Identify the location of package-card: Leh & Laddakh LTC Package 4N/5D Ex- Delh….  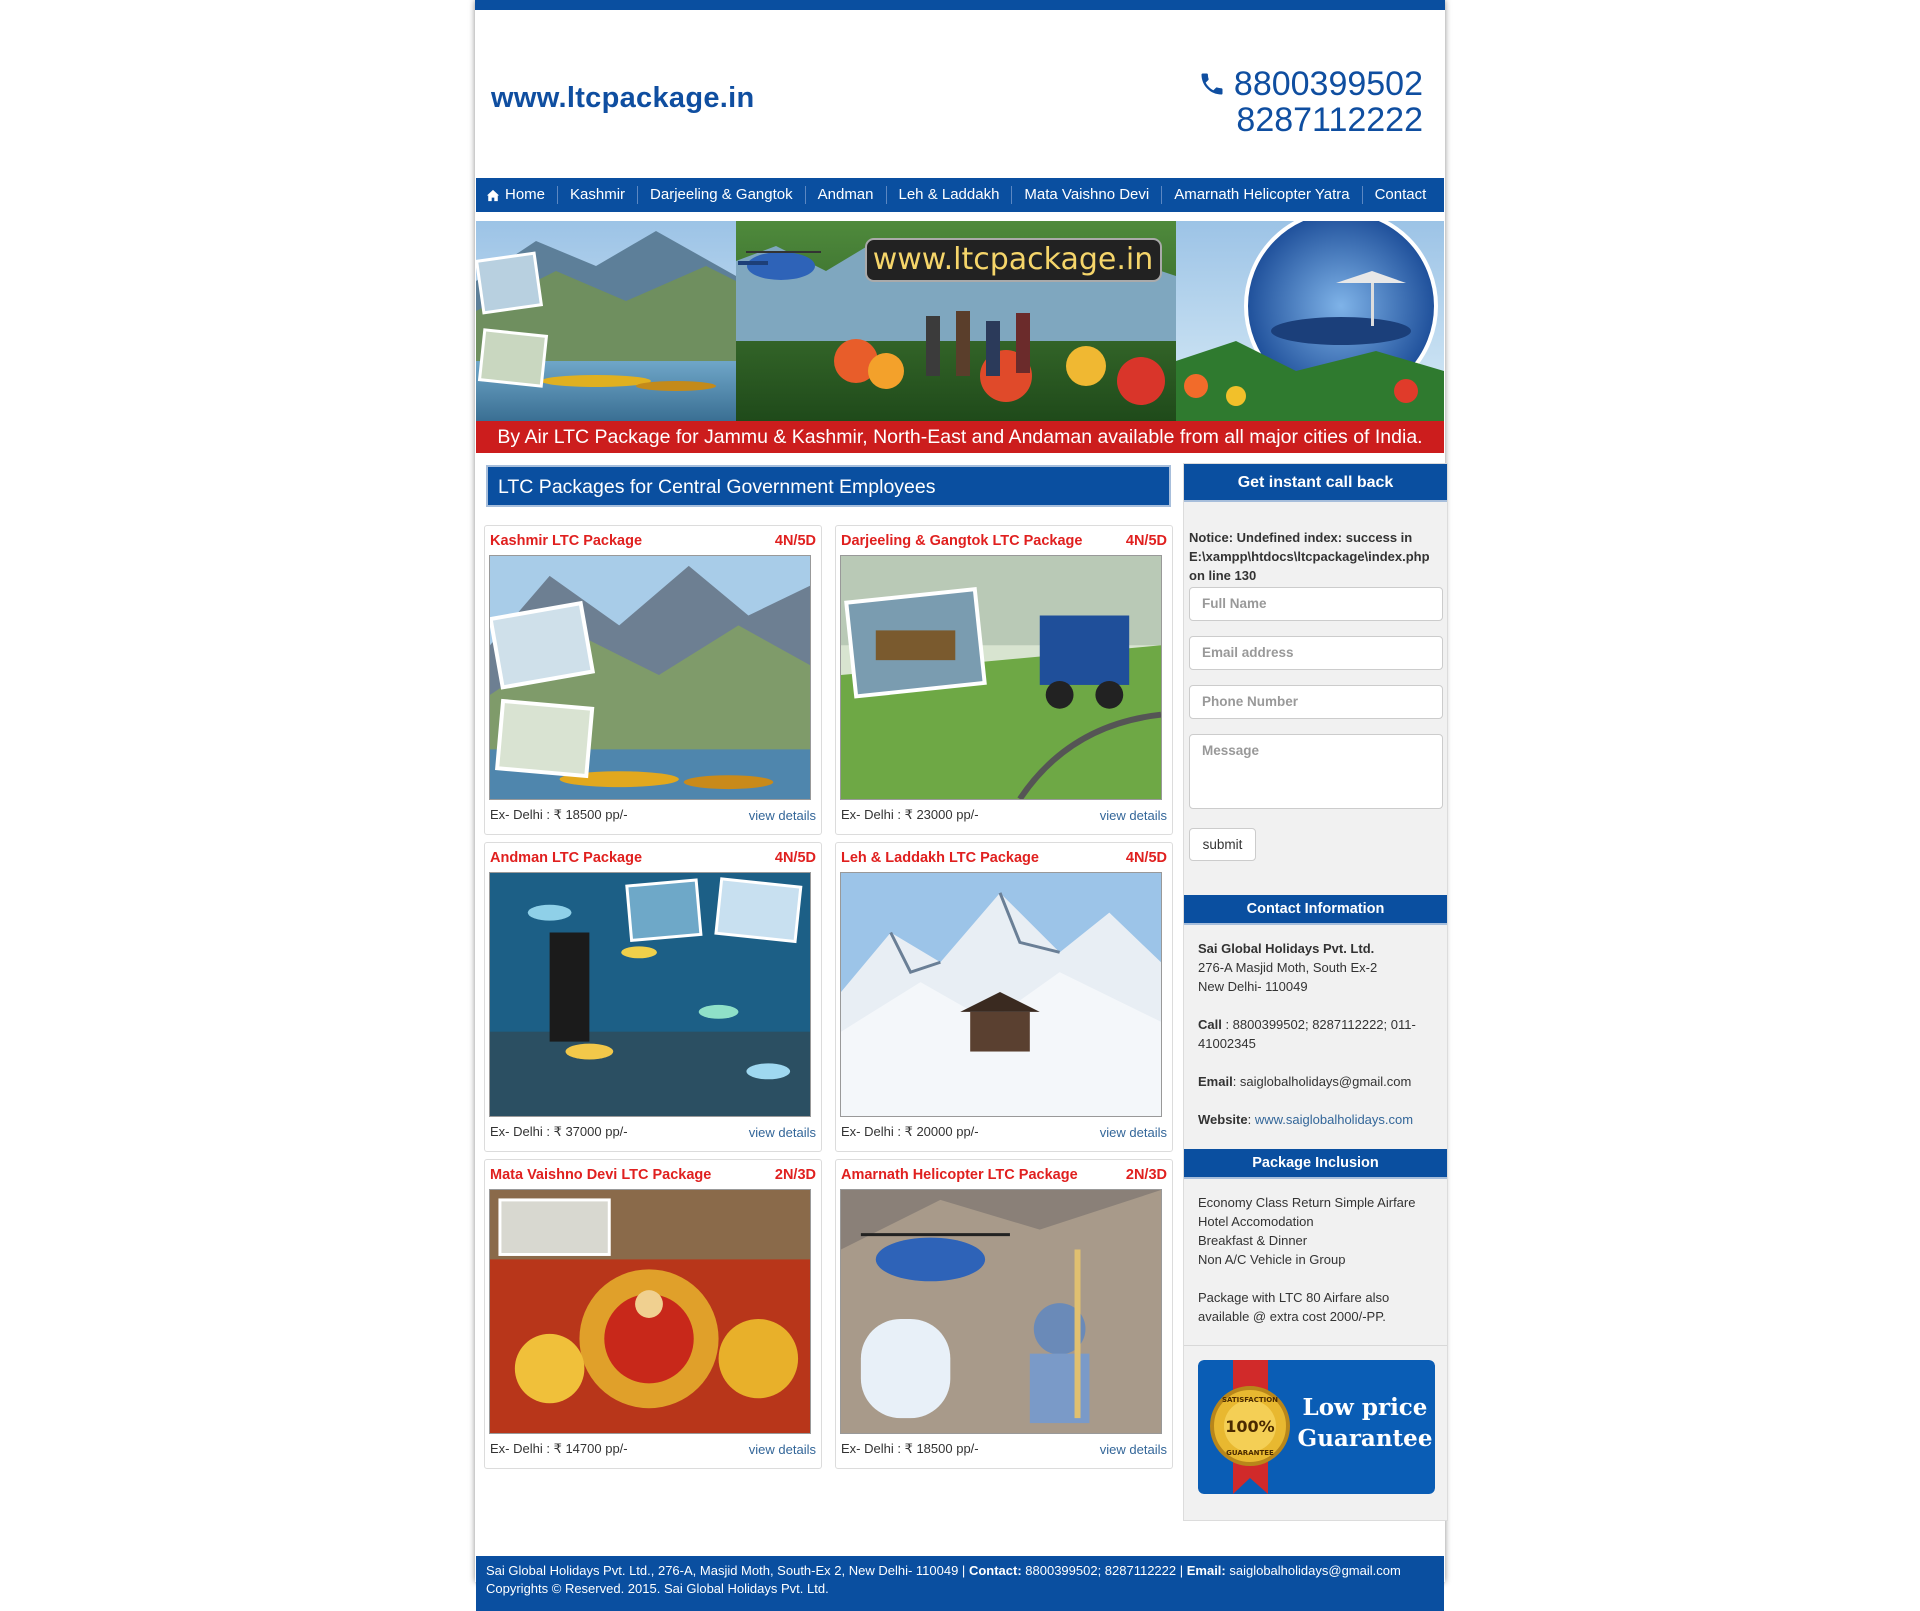
(1004, 997).